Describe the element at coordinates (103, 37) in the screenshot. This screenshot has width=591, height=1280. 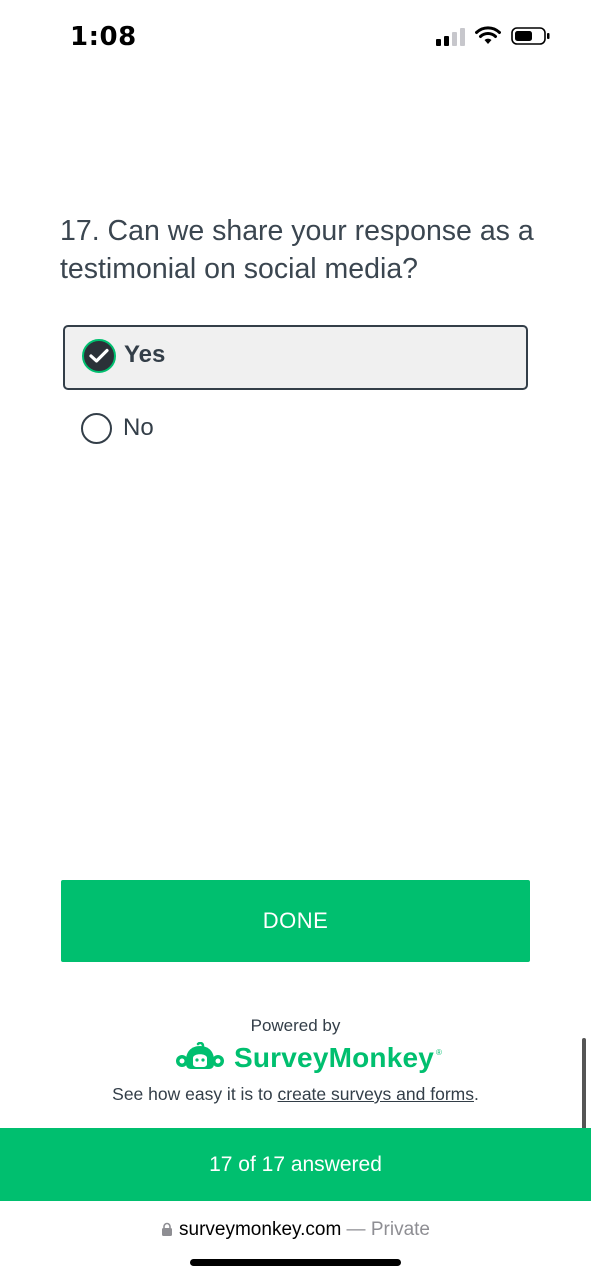
I see `status-time: 1:08` at that location.